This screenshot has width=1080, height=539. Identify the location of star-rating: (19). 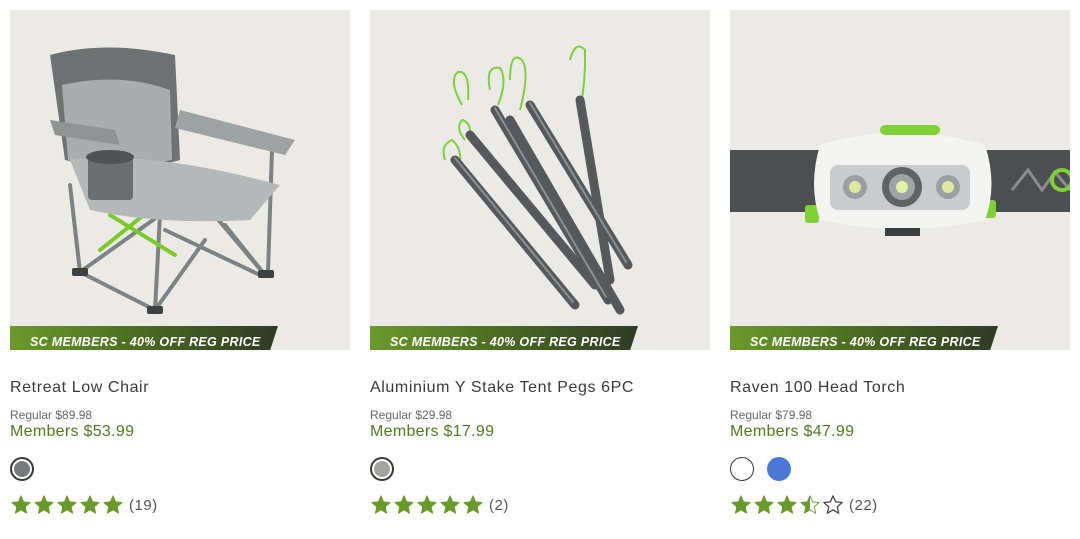
(84, 505).